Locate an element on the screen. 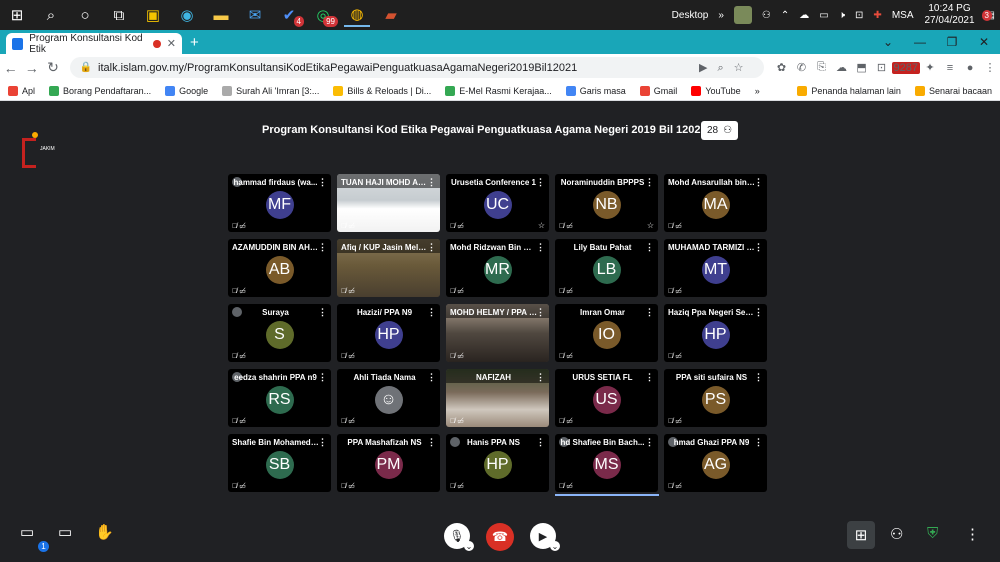 This screenshot has height=562, width=1000. participant-tile: MA Mohd Ansarullah bin M... ⋮ 🎙̸ ▭̸ is located at coordinates (715, 203).